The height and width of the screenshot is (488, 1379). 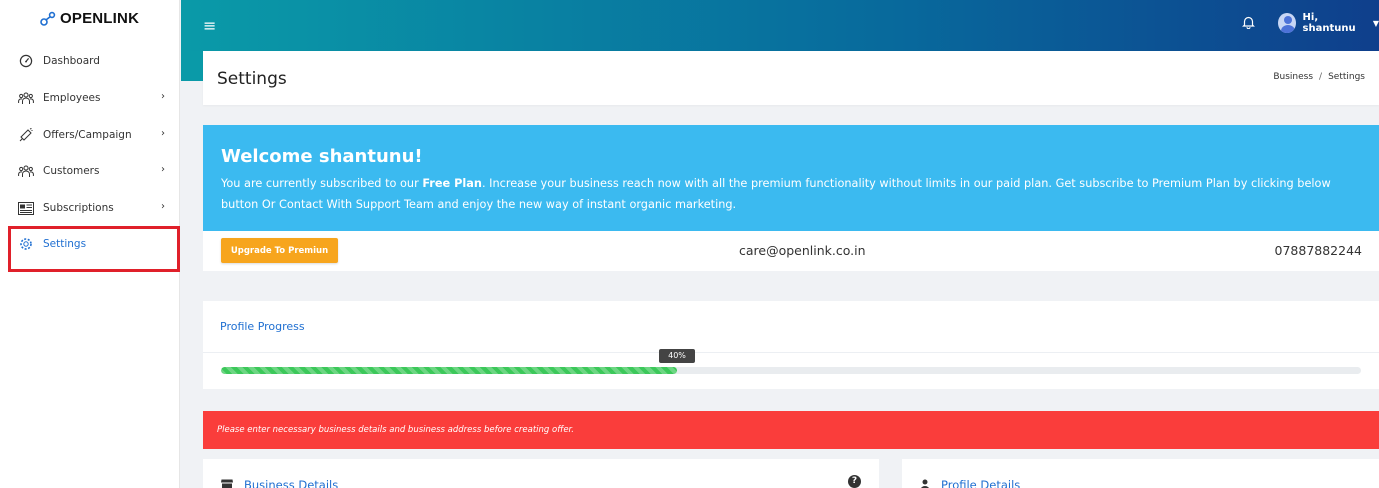 What do you see at coordinates (854, 481) in the screenshot?
I see `question-circle-icon: ?` at bounding box center [854, 481].